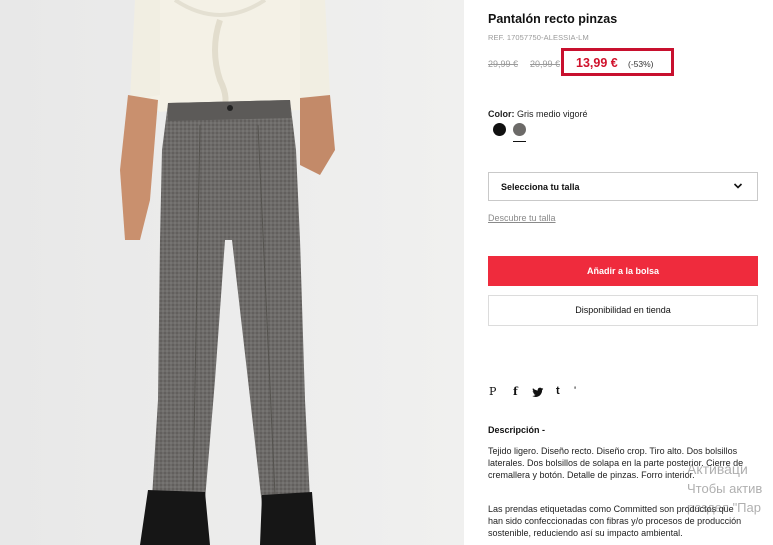  Describe the element at coordinates (499, 129) in the screenshot. I see `swatch-black` at that location.